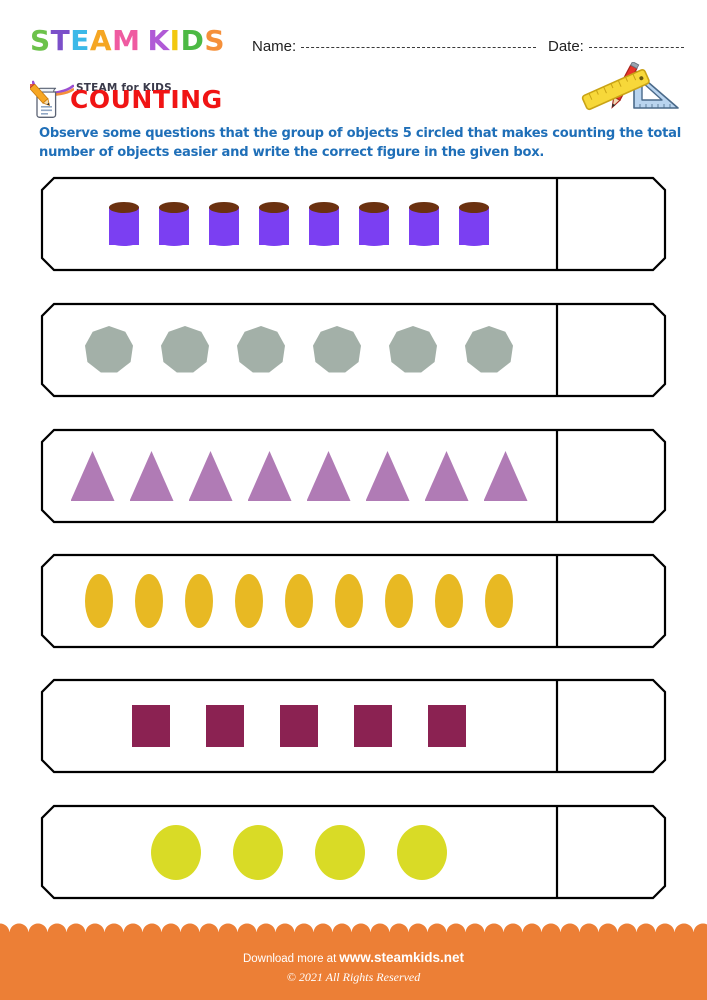 The width and height of the screenshot is (707, 1000). I want to click on footer-copyright: © 2021 All Rights Reserved, so click(353, 977).